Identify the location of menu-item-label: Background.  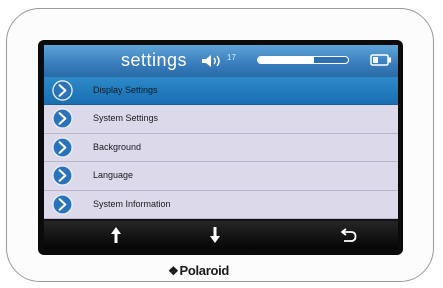
(117, 146).